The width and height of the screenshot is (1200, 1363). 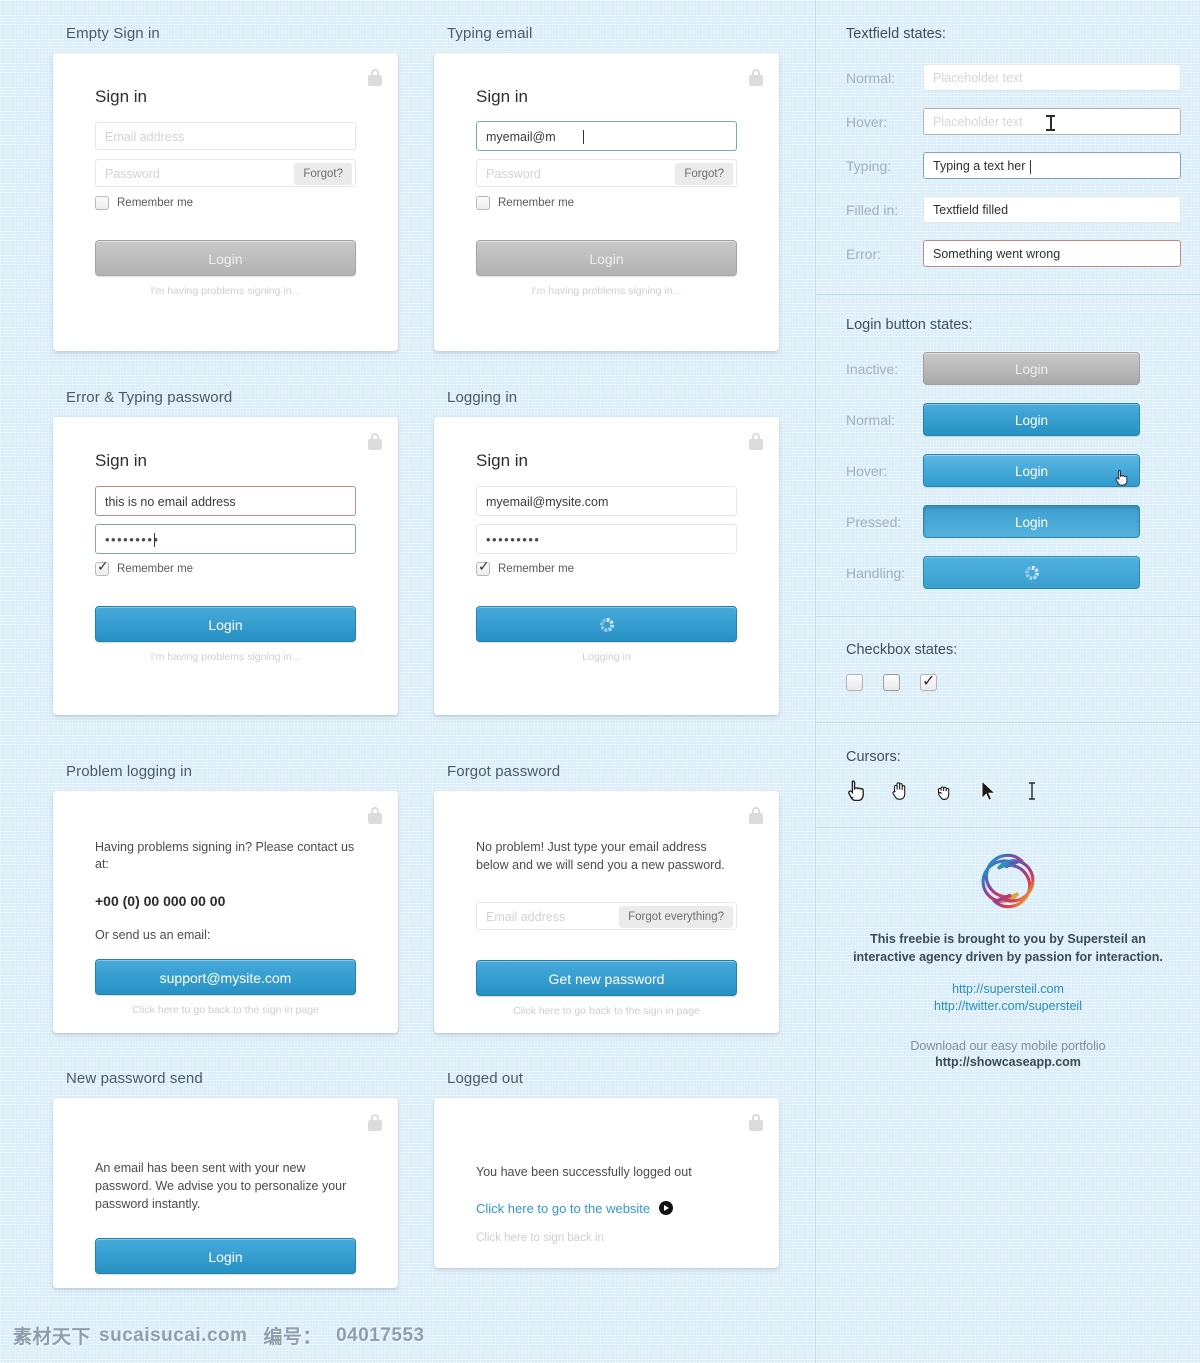 I want to click on signin-heading: Sign in, so click(x=121, y=96).